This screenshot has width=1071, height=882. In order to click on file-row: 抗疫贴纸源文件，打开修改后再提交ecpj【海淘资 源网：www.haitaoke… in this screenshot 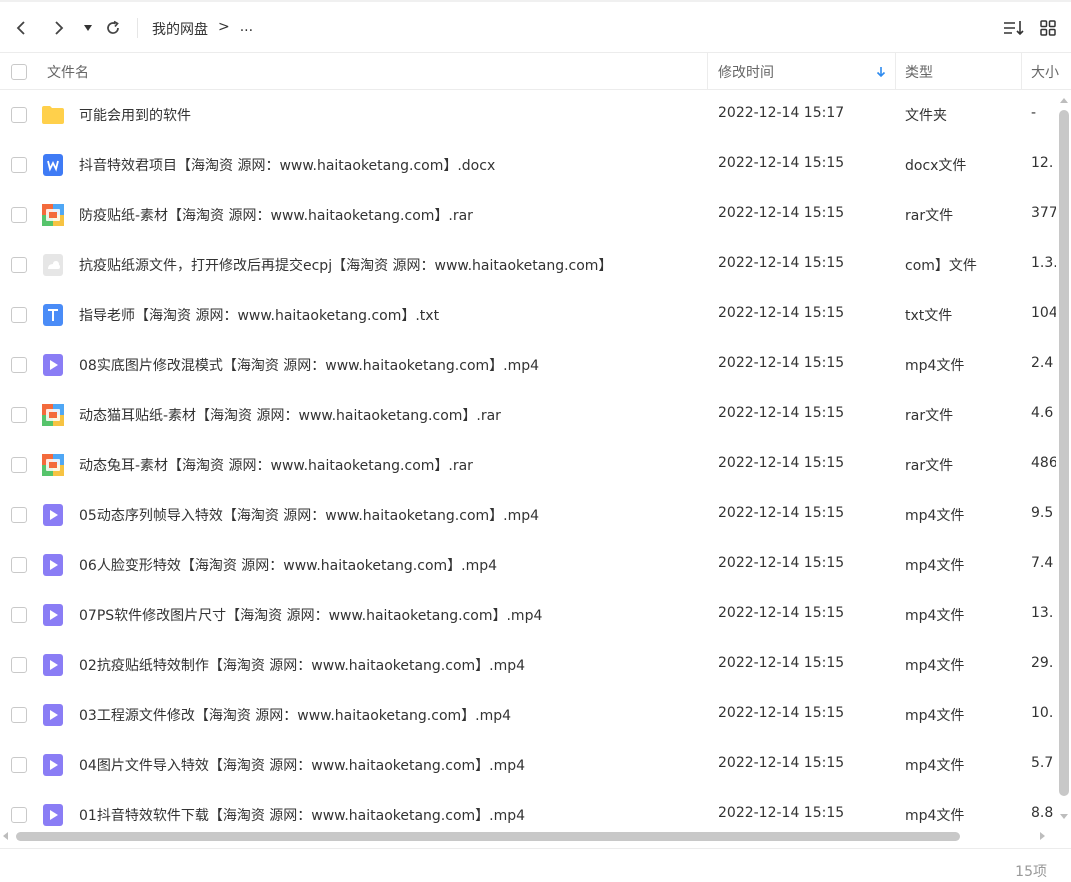, I will do `click(528, 265)`.